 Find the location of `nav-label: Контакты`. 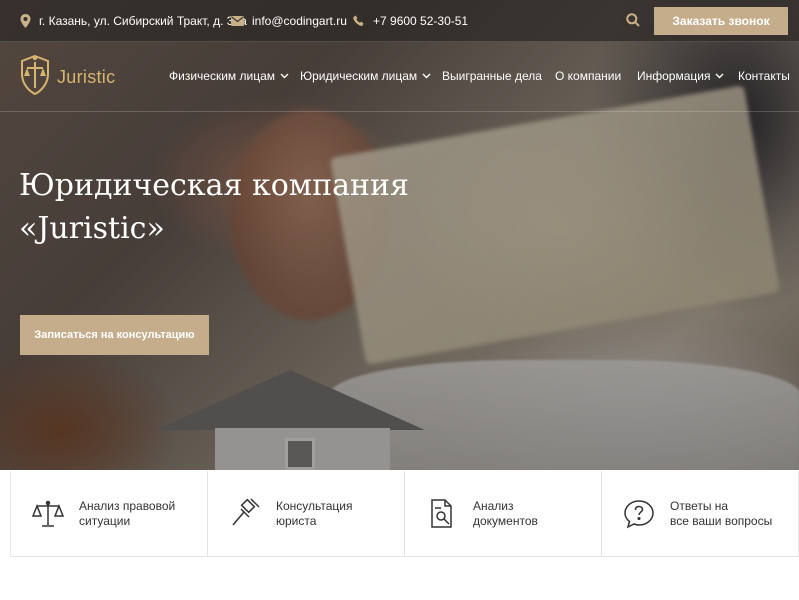

nav-label: Контакты is located at coordinates (764, 76).